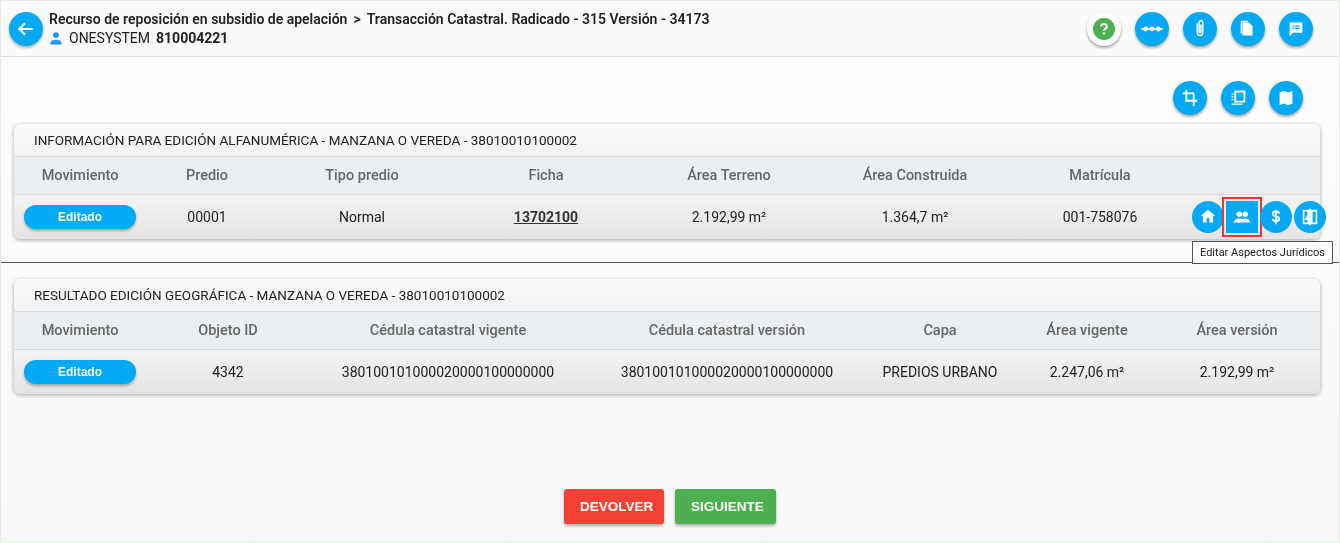  I want to click on frame-button, so click(1238, 98).